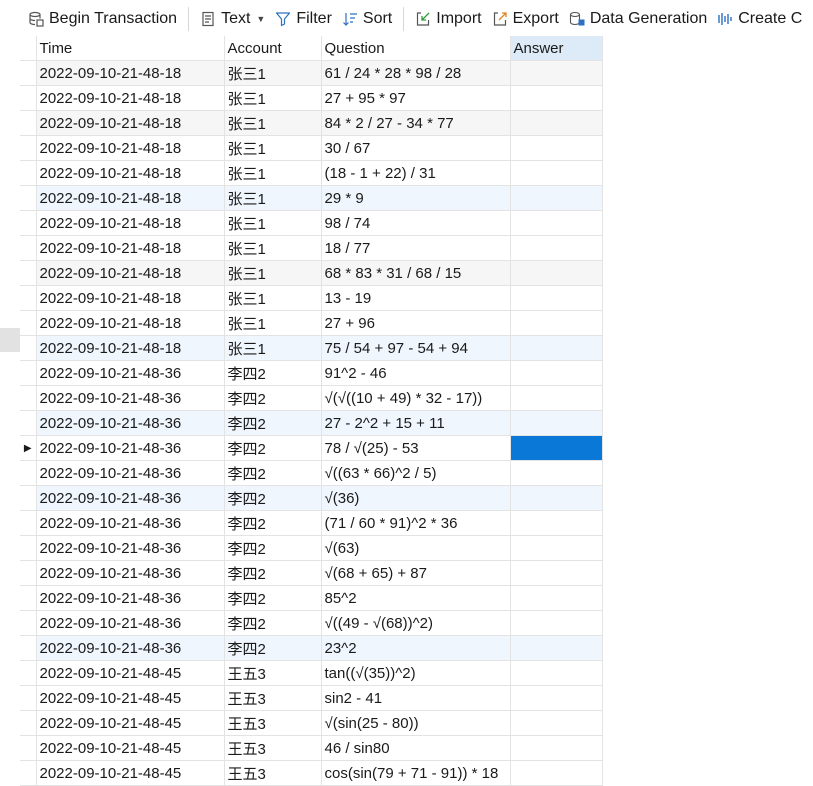  Describe the element at coordinates (311, 423) in the screenshot. I see `table-row: 2022-09-10-21-48-36 李四2 27 - 2^2 + 15 + 11` at that location.